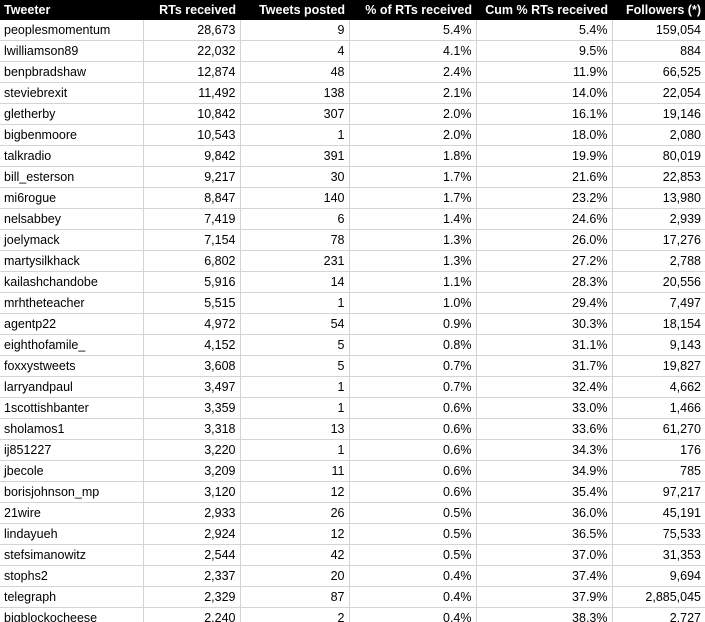 This screenshot has width=705, height=622. I want to click on table-row: peoplesmomentum 28,673 9 5.4% 5.4% 159,054, so click(352, 30).